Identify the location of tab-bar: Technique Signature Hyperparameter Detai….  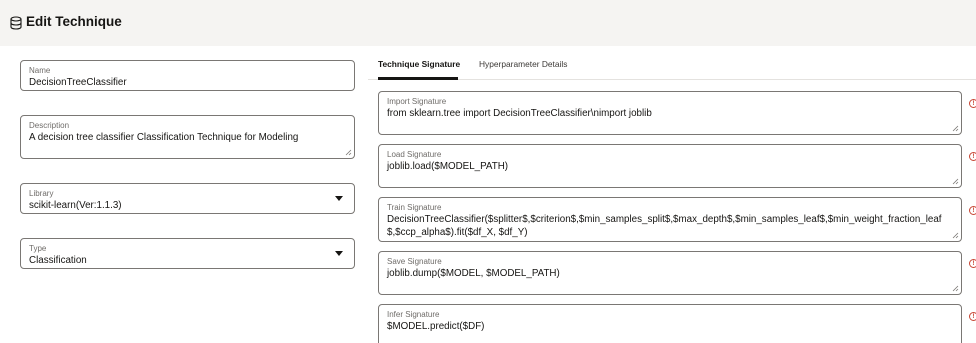
(672, 63).